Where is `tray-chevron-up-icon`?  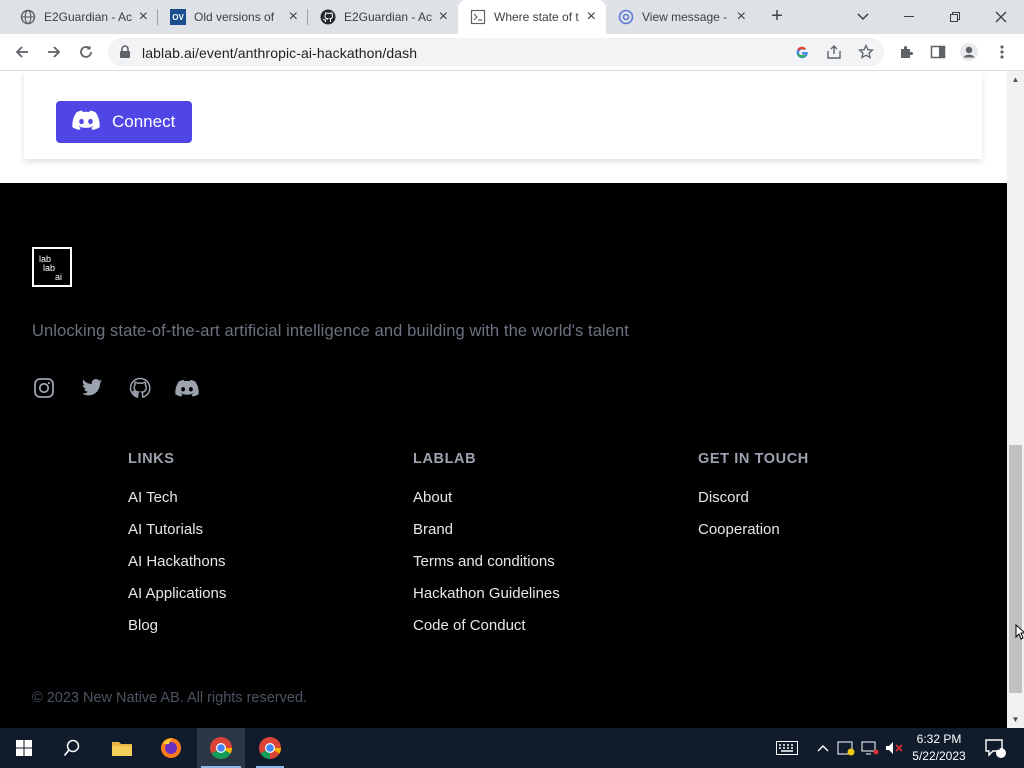 tray-chevron-up-icon is located at coordinates (823, 748).